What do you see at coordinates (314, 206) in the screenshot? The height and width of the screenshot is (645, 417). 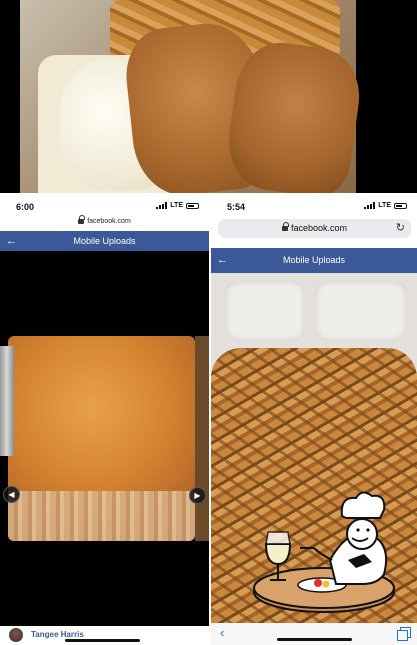 I see `status-bar: 5:54 LTE` at bounding box center [314, 206].